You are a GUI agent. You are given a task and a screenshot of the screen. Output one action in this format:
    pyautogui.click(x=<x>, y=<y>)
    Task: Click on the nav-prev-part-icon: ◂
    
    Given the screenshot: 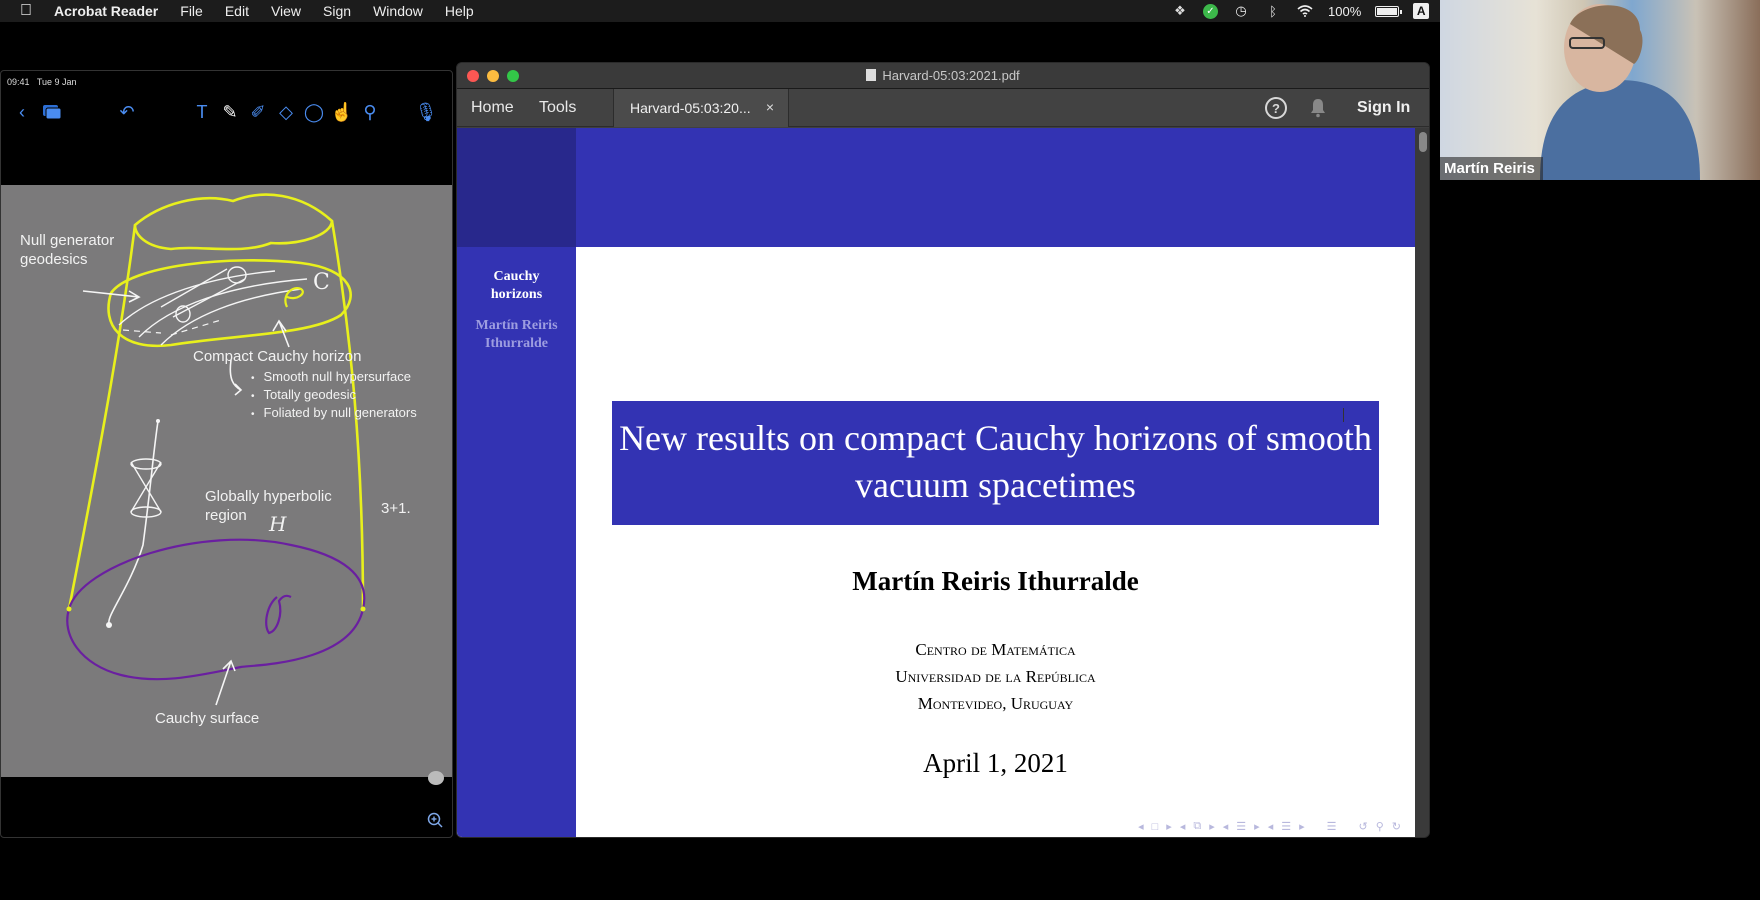 What is the action you would take?
    pyautogui.click(x=1271, y=826)
    